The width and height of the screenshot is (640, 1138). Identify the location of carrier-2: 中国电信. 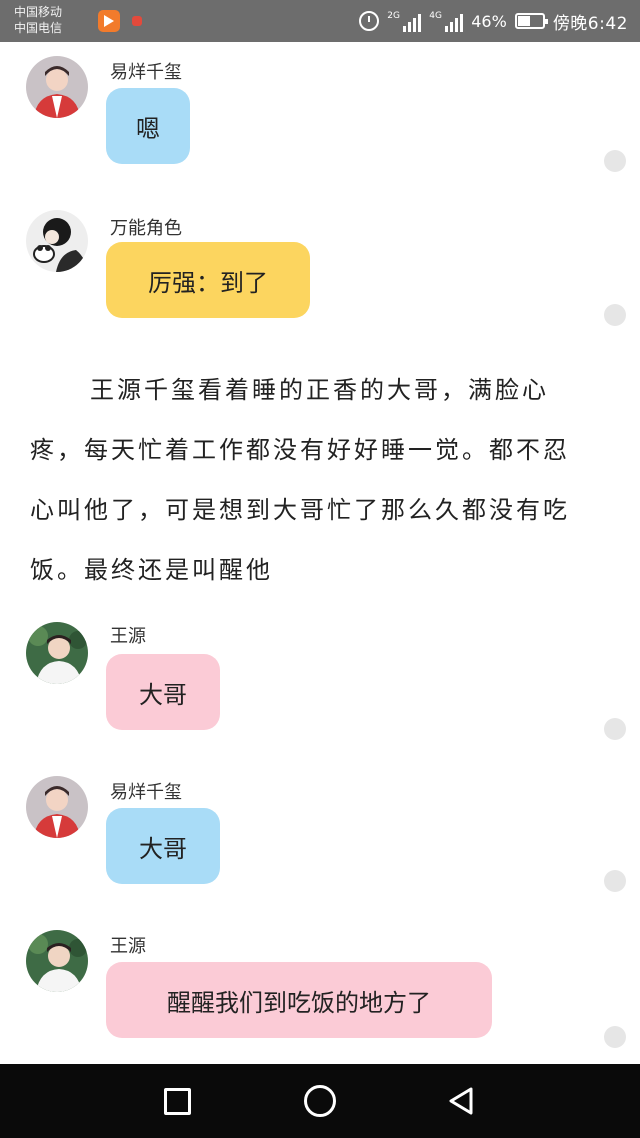
(38, 28).